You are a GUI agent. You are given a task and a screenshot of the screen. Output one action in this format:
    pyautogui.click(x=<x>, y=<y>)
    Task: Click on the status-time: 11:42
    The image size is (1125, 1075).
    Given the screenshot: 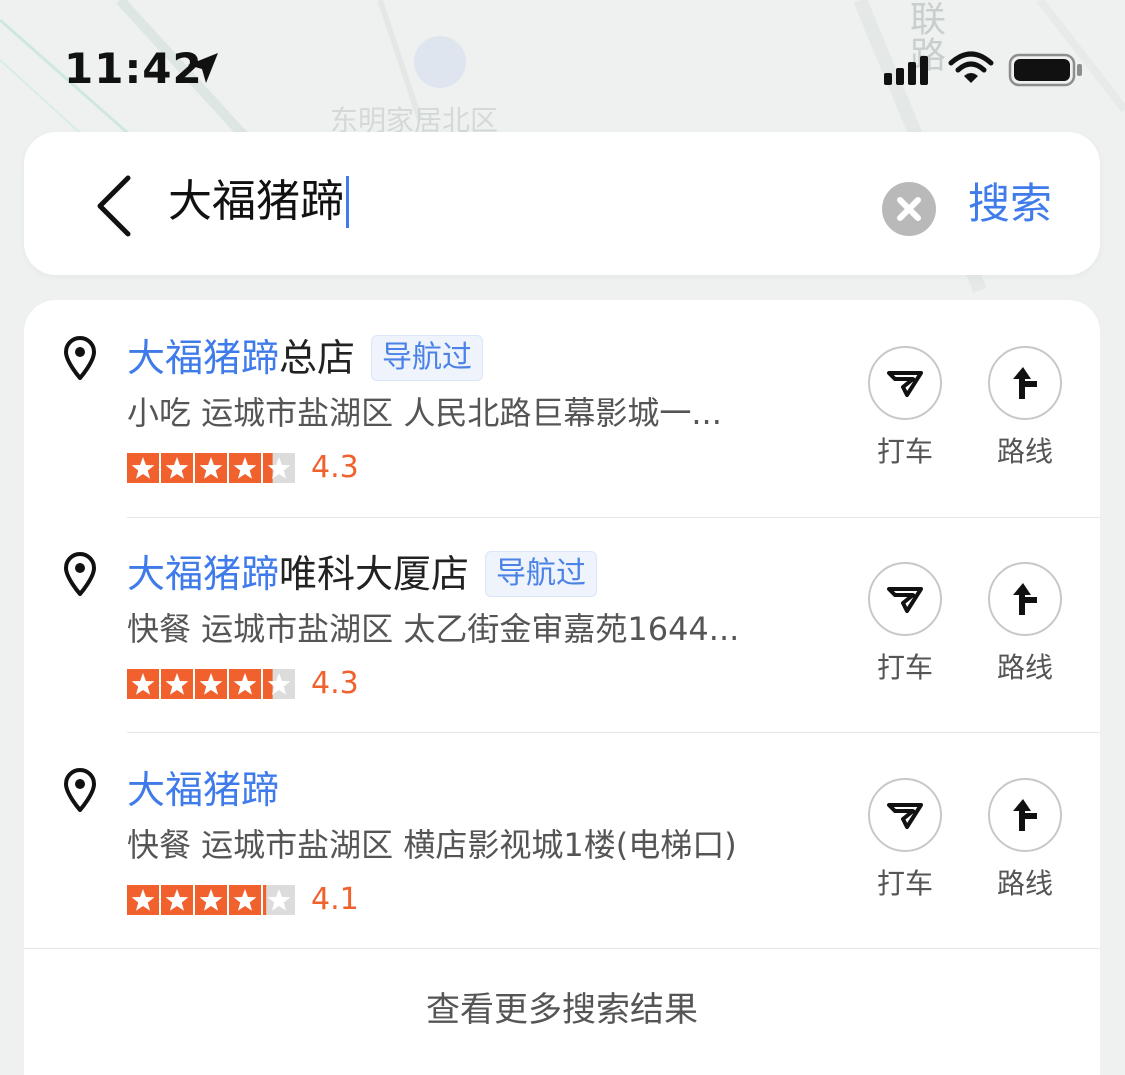 What is the action you would take?
    pyautogui.click(x=133, y=68)
    